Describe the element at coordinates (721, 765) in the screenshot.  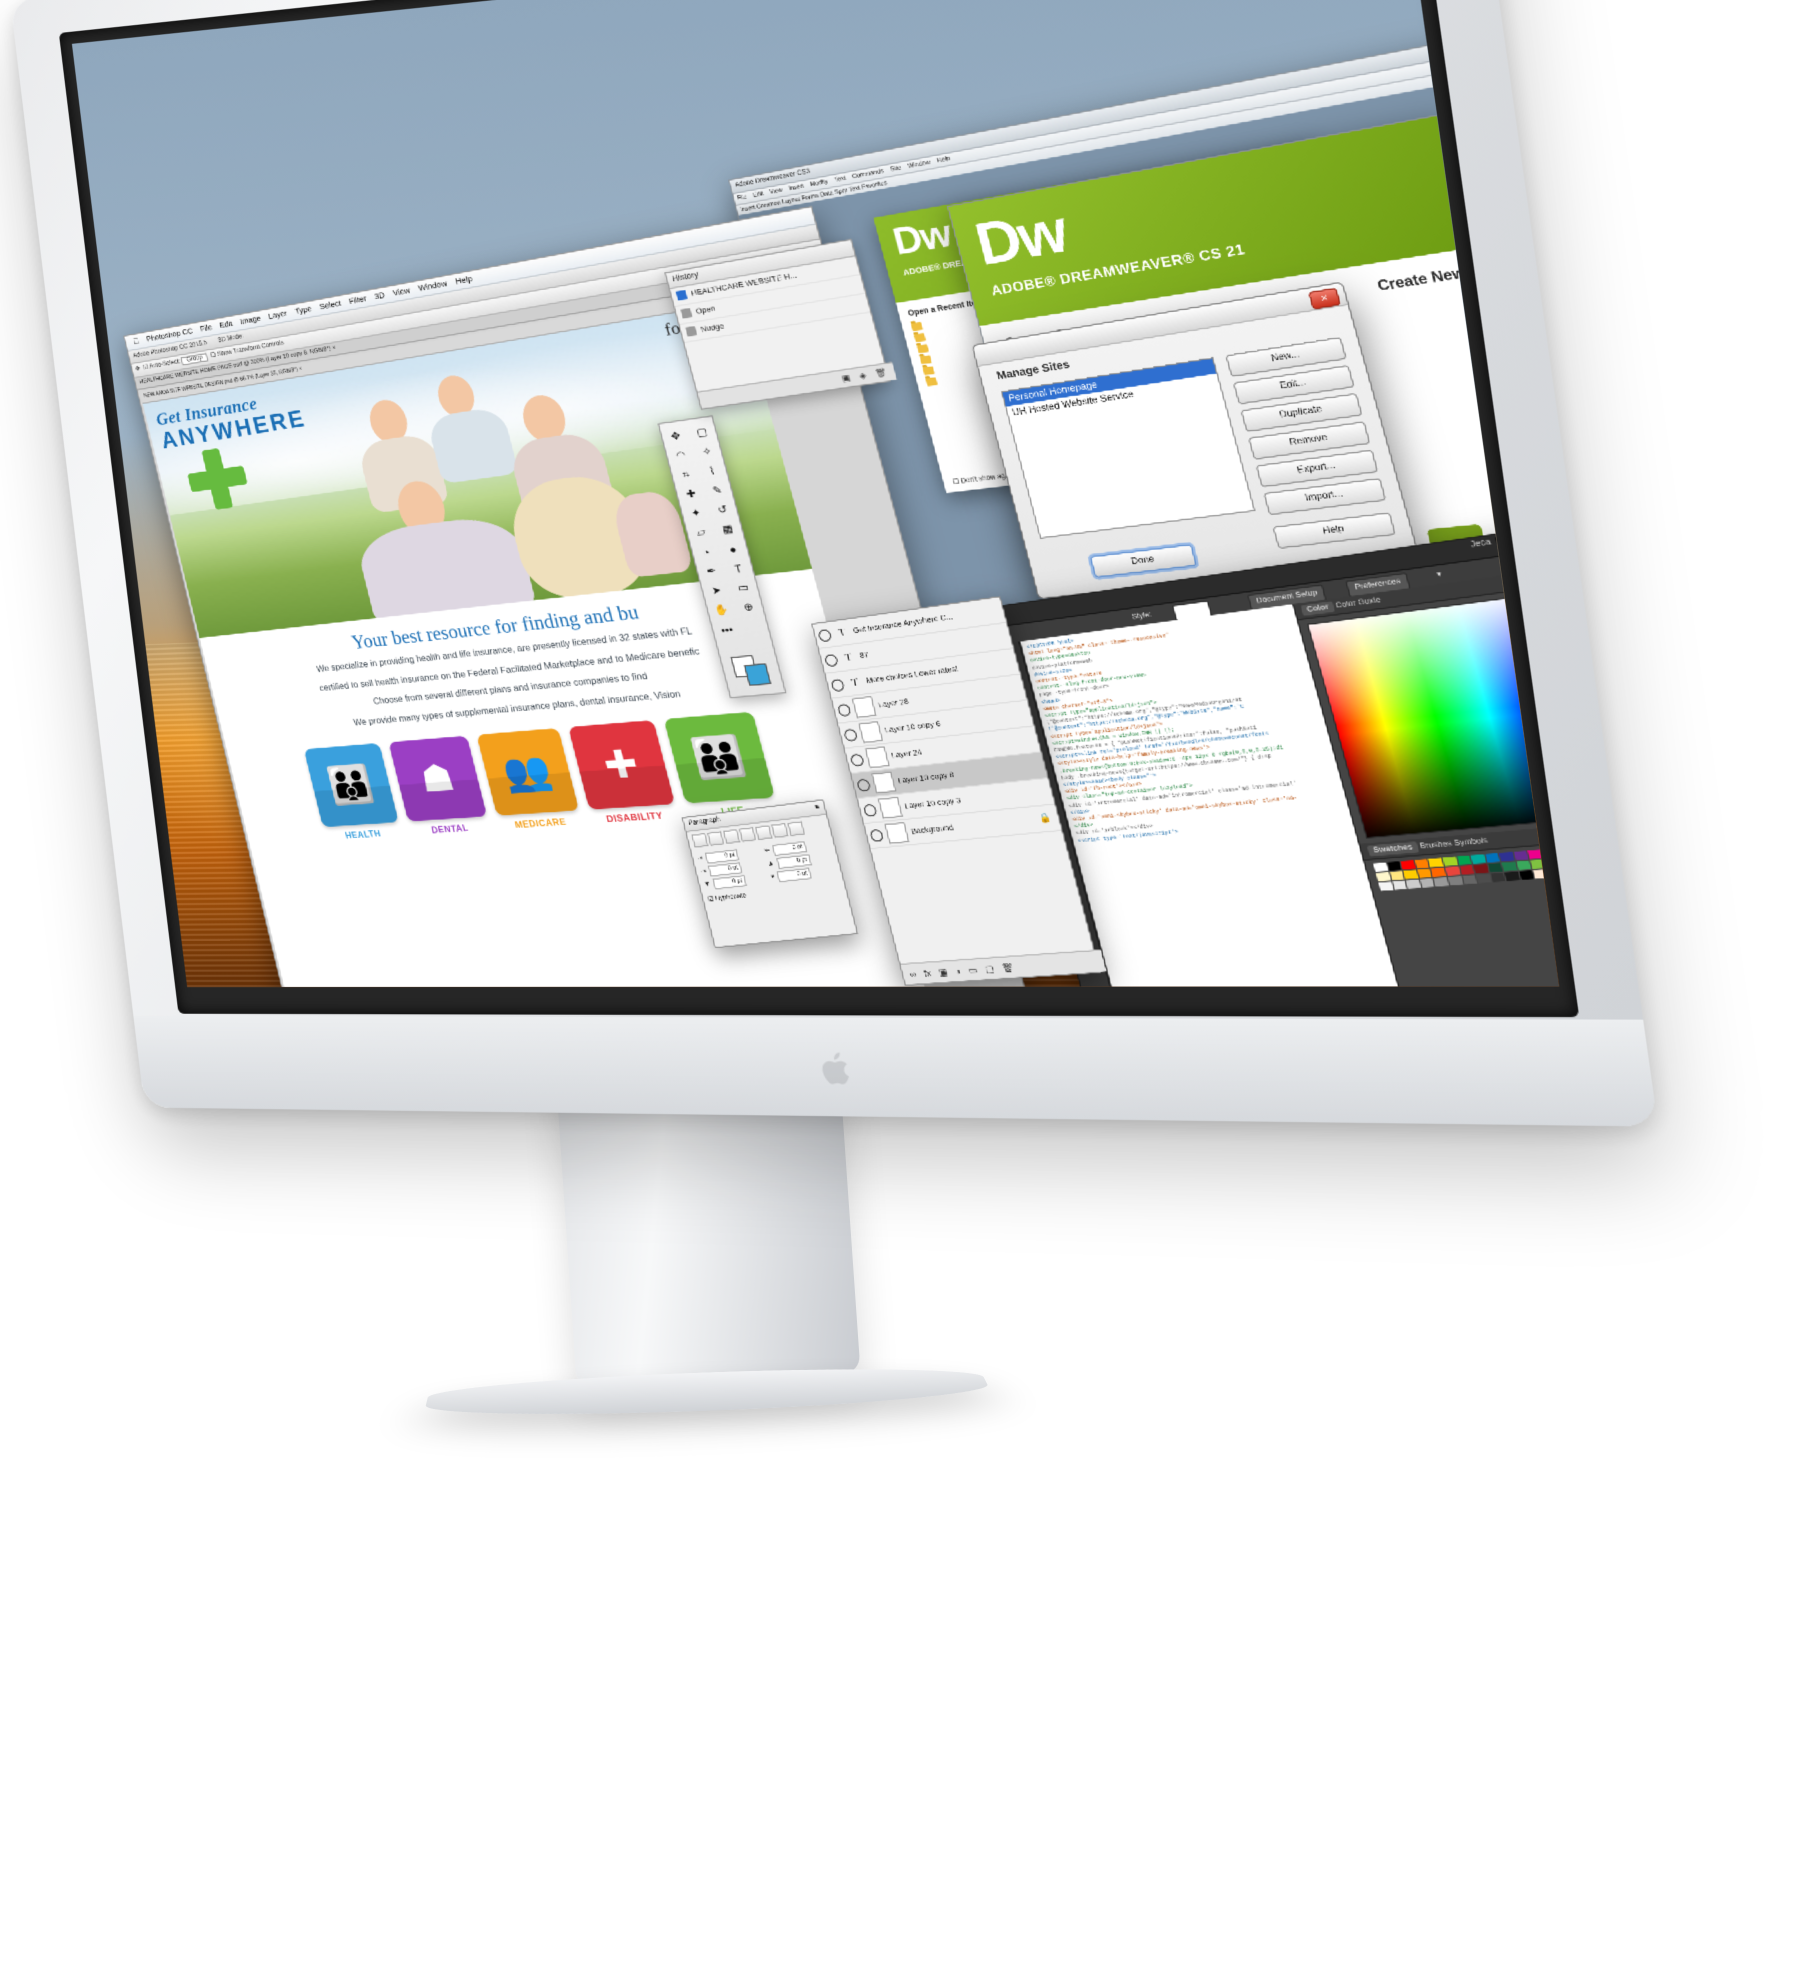
I see `service-tile-life: 👪 LIFE` at that location.